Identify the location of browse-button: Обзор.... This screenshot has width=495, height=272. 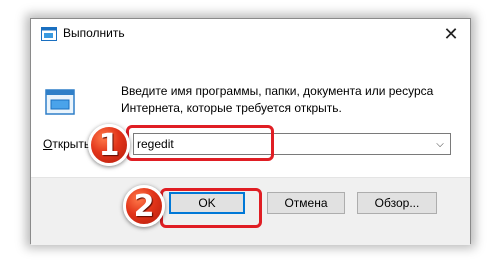
(397, 203).